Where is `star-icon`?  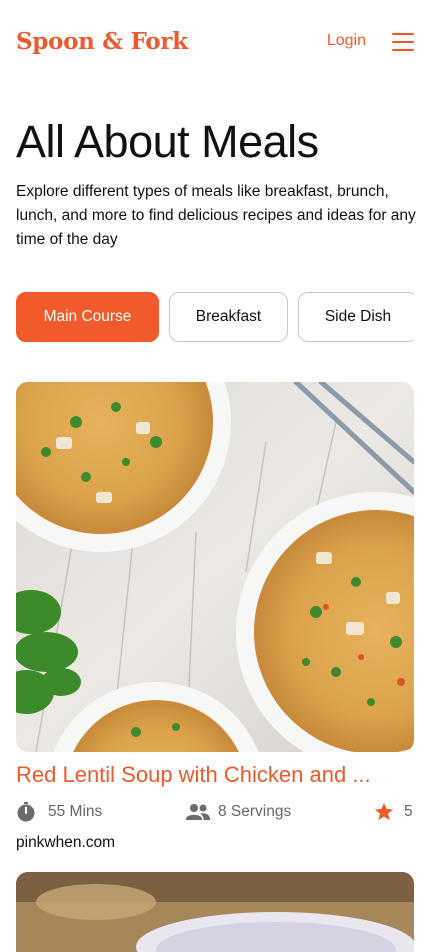
star-icon is located at coordinates (384, 811).